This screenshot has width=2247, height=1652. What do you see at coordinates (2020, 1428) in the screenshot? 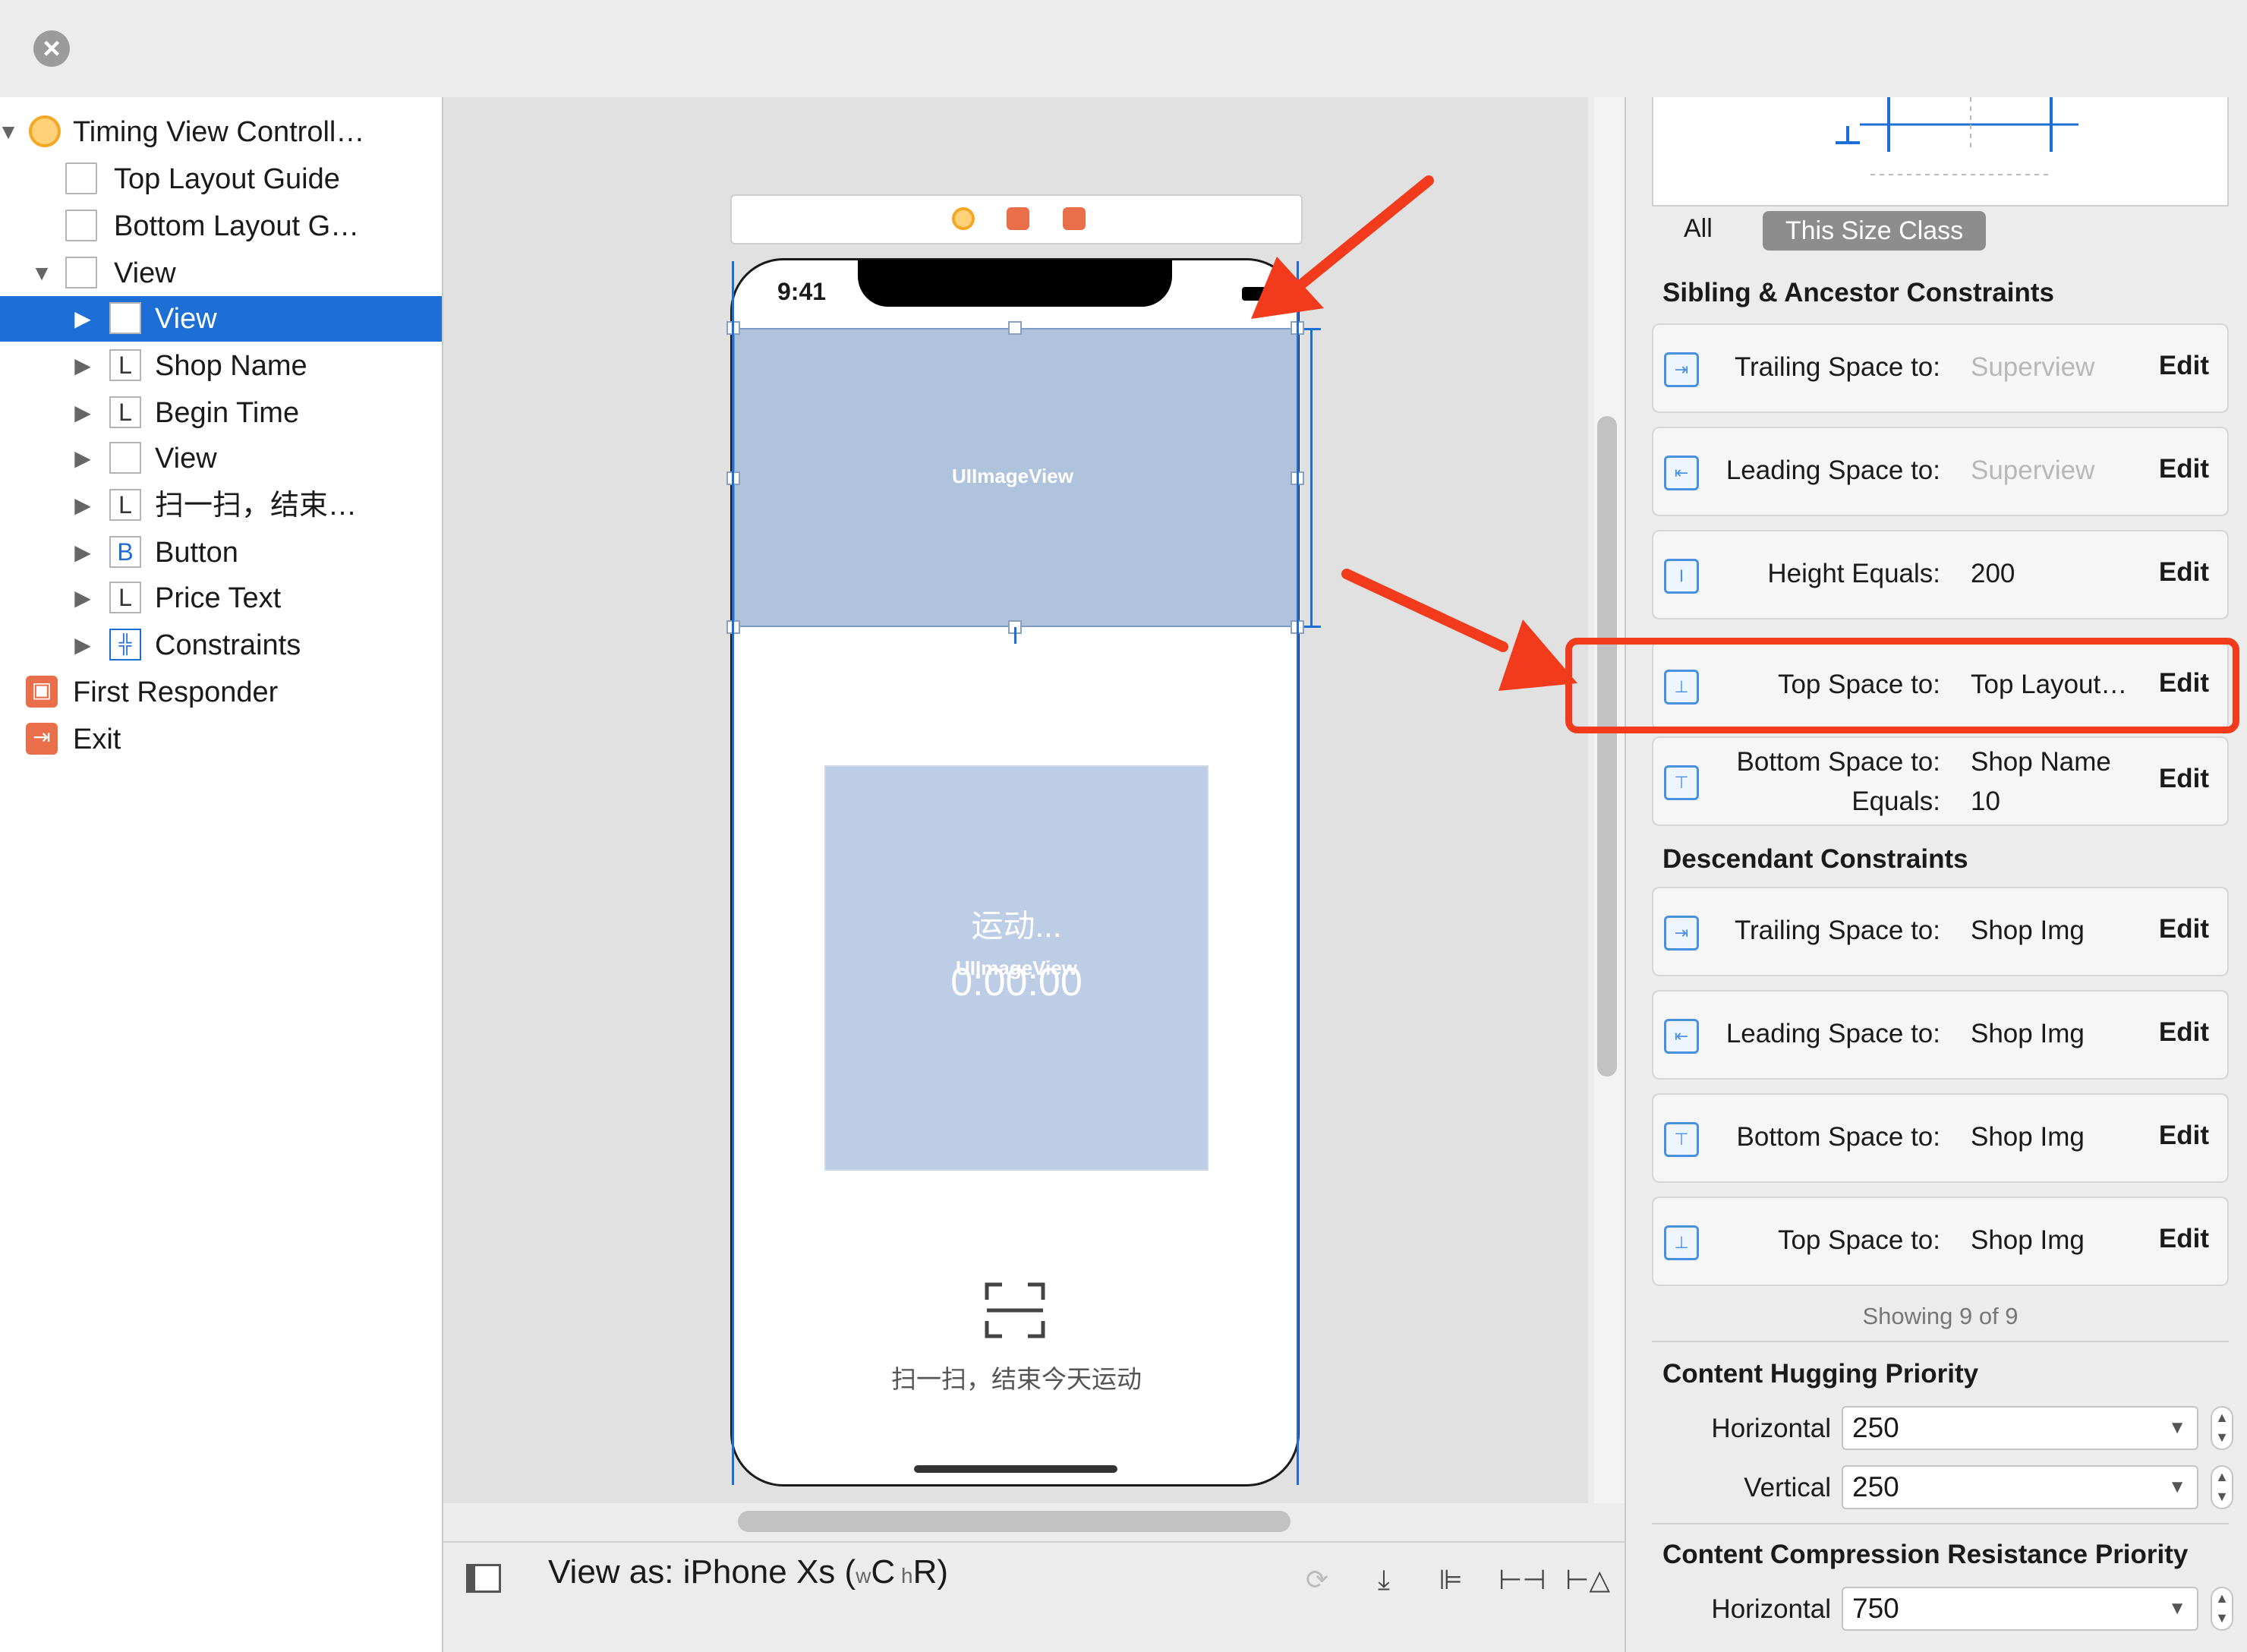
I see `hugging-horizontal-select: 250 ▼` at bounding box center [2020, 1428].